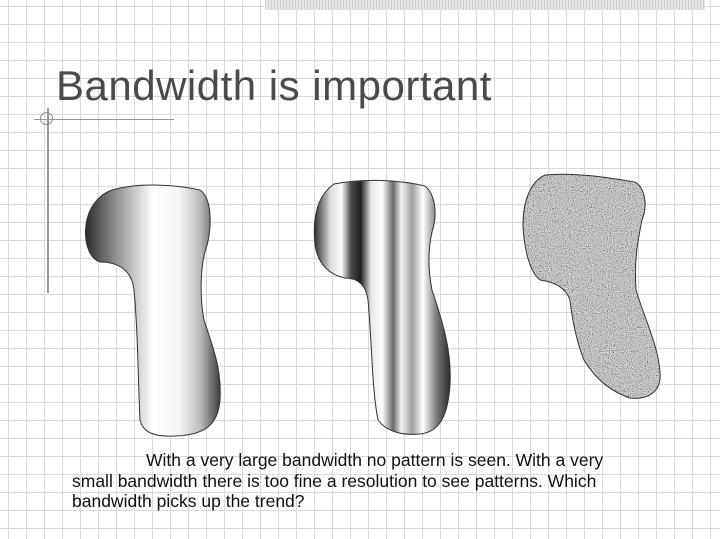  What do you see at coordinates (591, 286) in the screenshot?
I see `small-bandwidth-shape` at bounding box center [591, 286].